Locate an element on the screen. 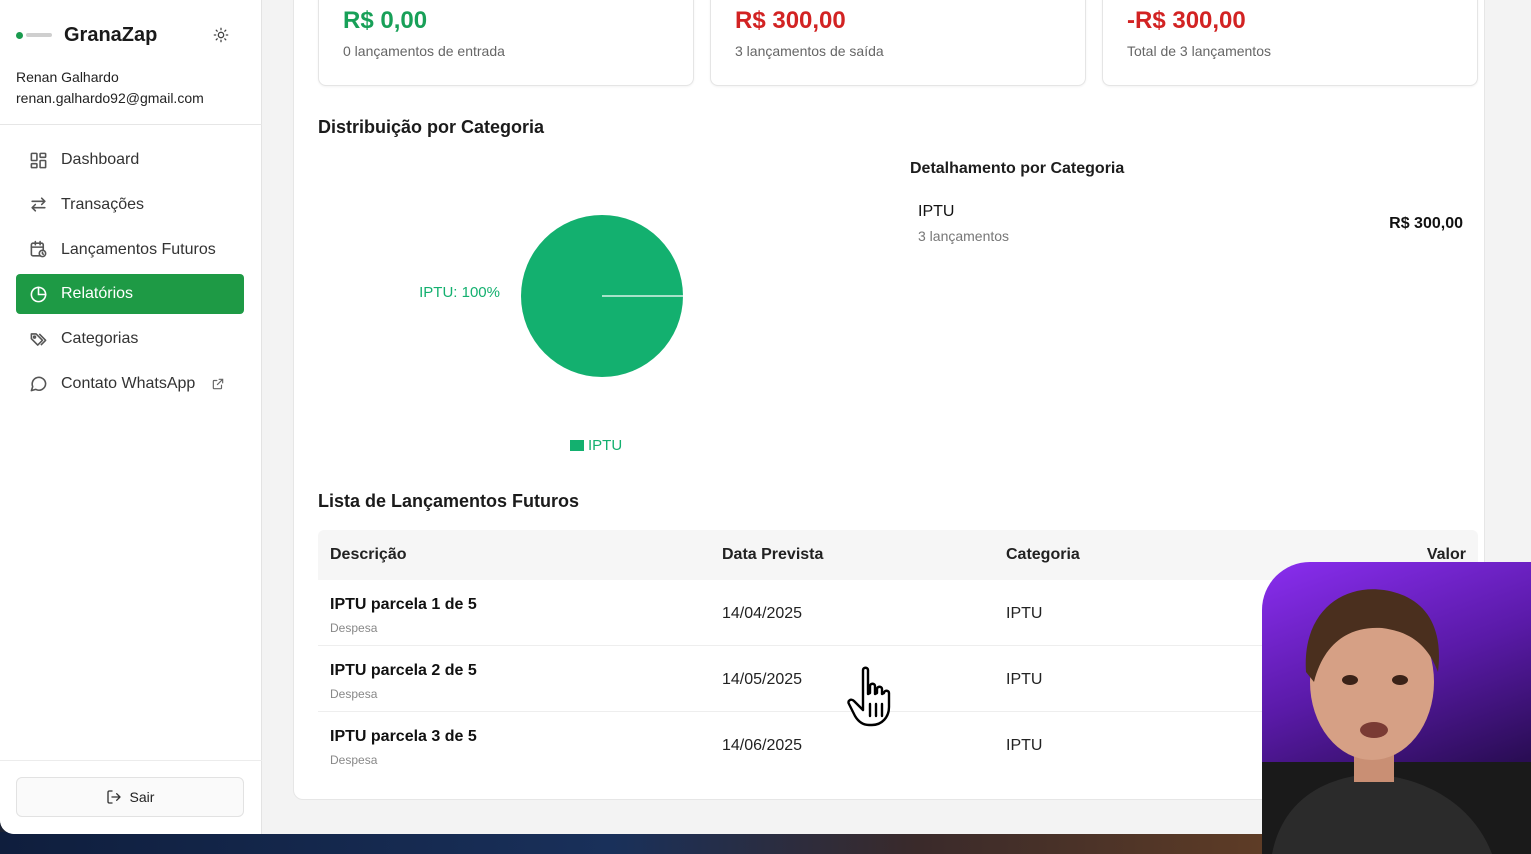 Image resolution: width=1531 pixels, height=854 pixels. detail-title: Detalhamento por Categoria is located at coordinates (1017, 168).